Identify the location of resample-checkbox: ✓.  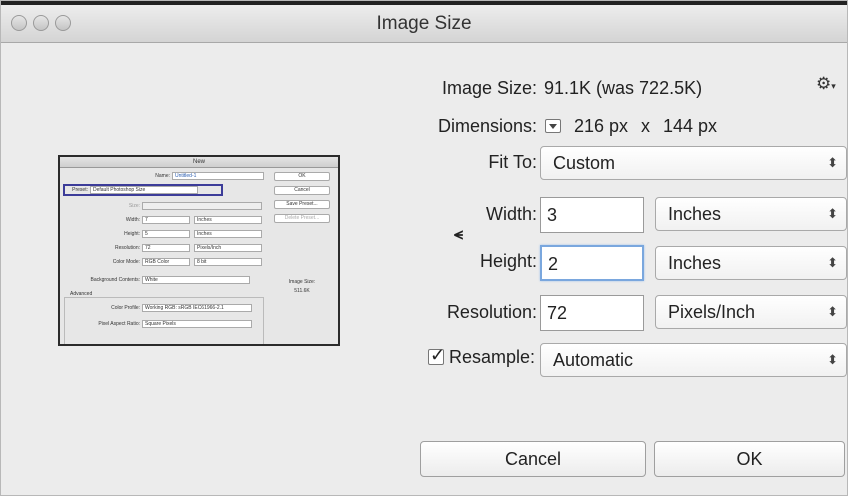
(436, 355).